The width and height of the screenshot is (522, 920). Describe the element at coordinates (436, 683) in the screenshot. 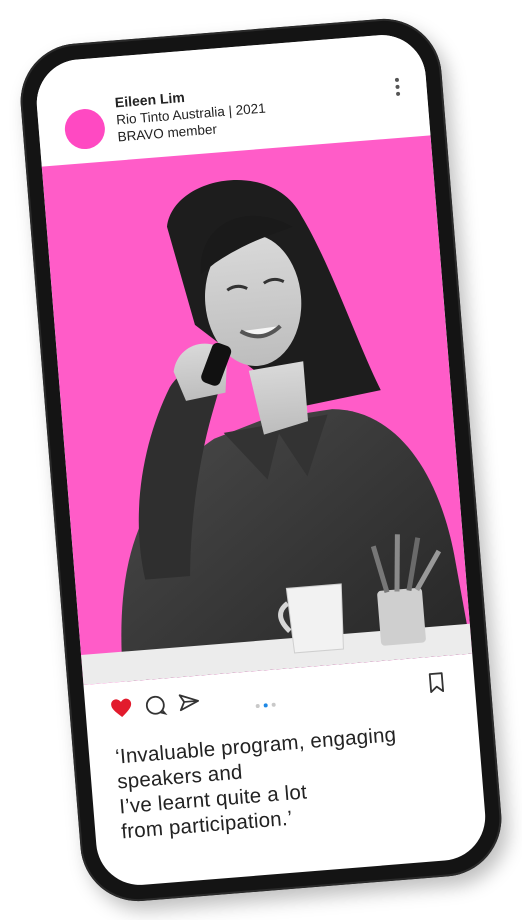

I see `bookmark-icon` at that location.